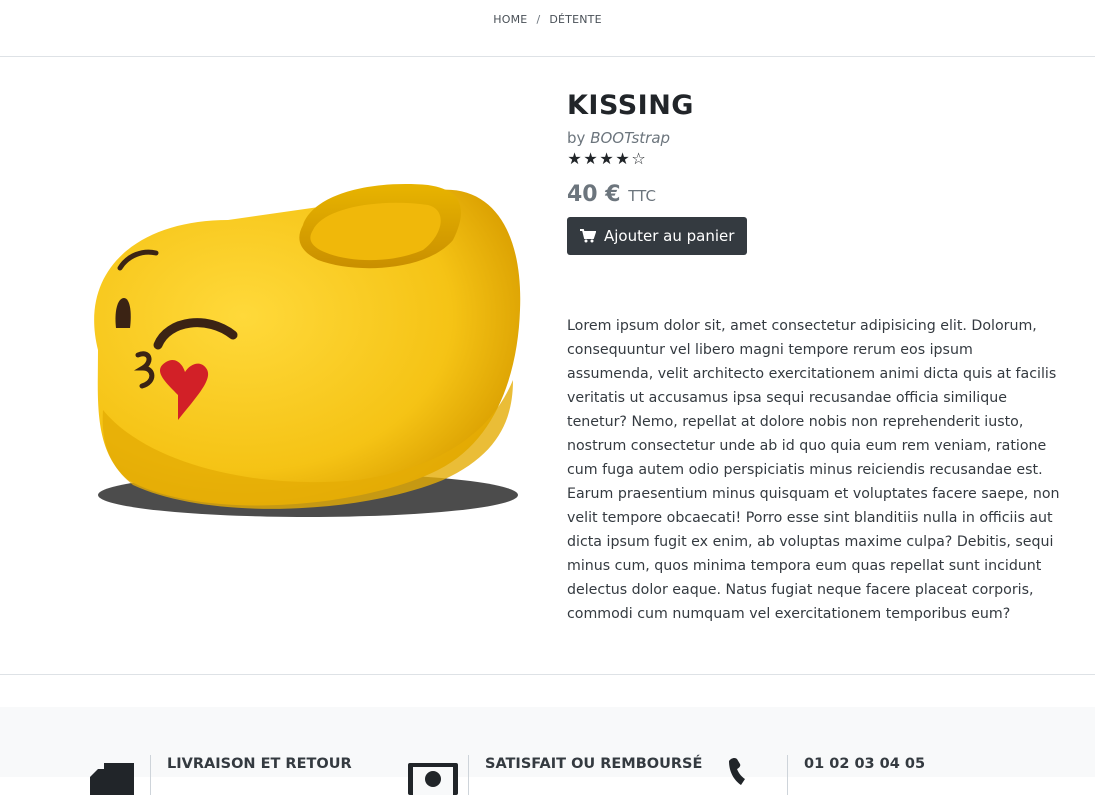 The image size is (1095, 799). I want to click on section-divider, so click(547, 674).